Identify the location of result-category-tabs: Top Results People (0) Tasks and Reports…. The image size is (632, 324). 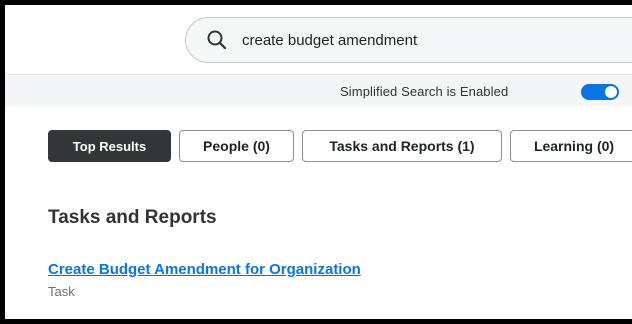
(340, 146).